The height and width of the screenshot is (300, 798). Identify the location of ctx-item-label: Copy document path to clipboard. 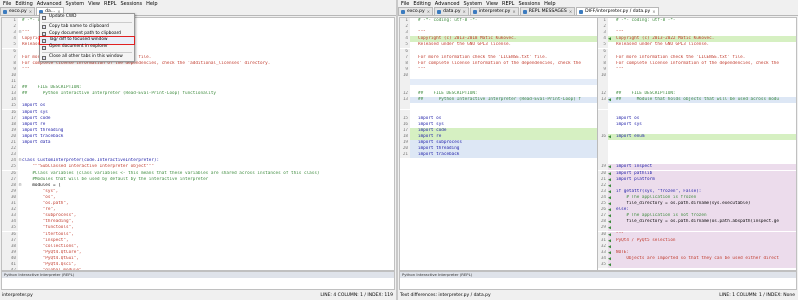
(85, 33).